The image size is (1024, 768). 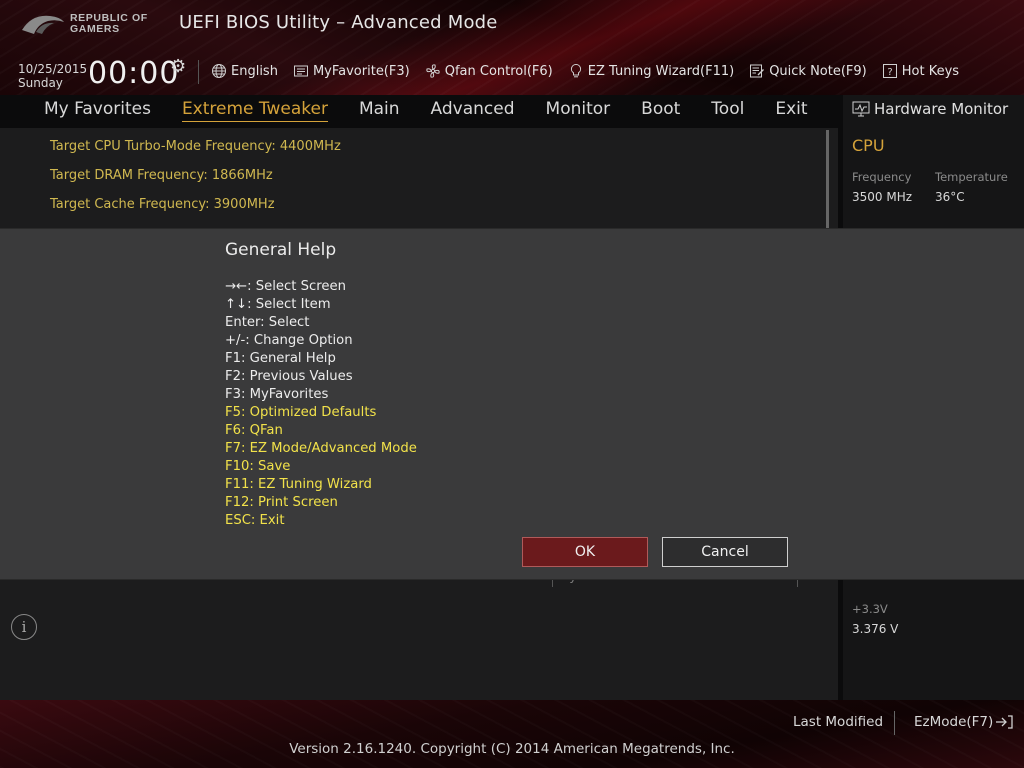 What do you see at coordinates (498, 71) in the screenshot?
I see `qfan-label: Qfan Control(F6)` at bounding box center [498, 71].